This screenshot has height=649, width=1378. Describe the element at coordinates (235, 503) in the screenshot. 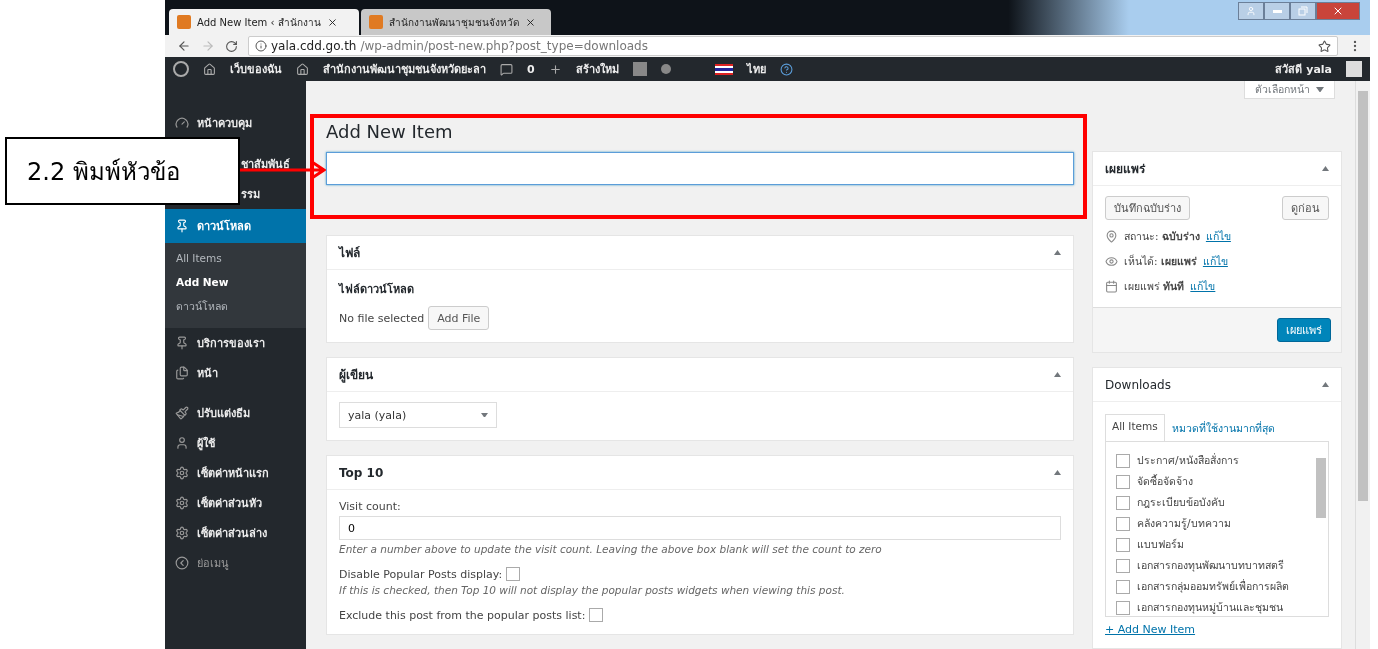

I see `sidebar-item: เซ็ตค่าส่วนหัว` at that location.